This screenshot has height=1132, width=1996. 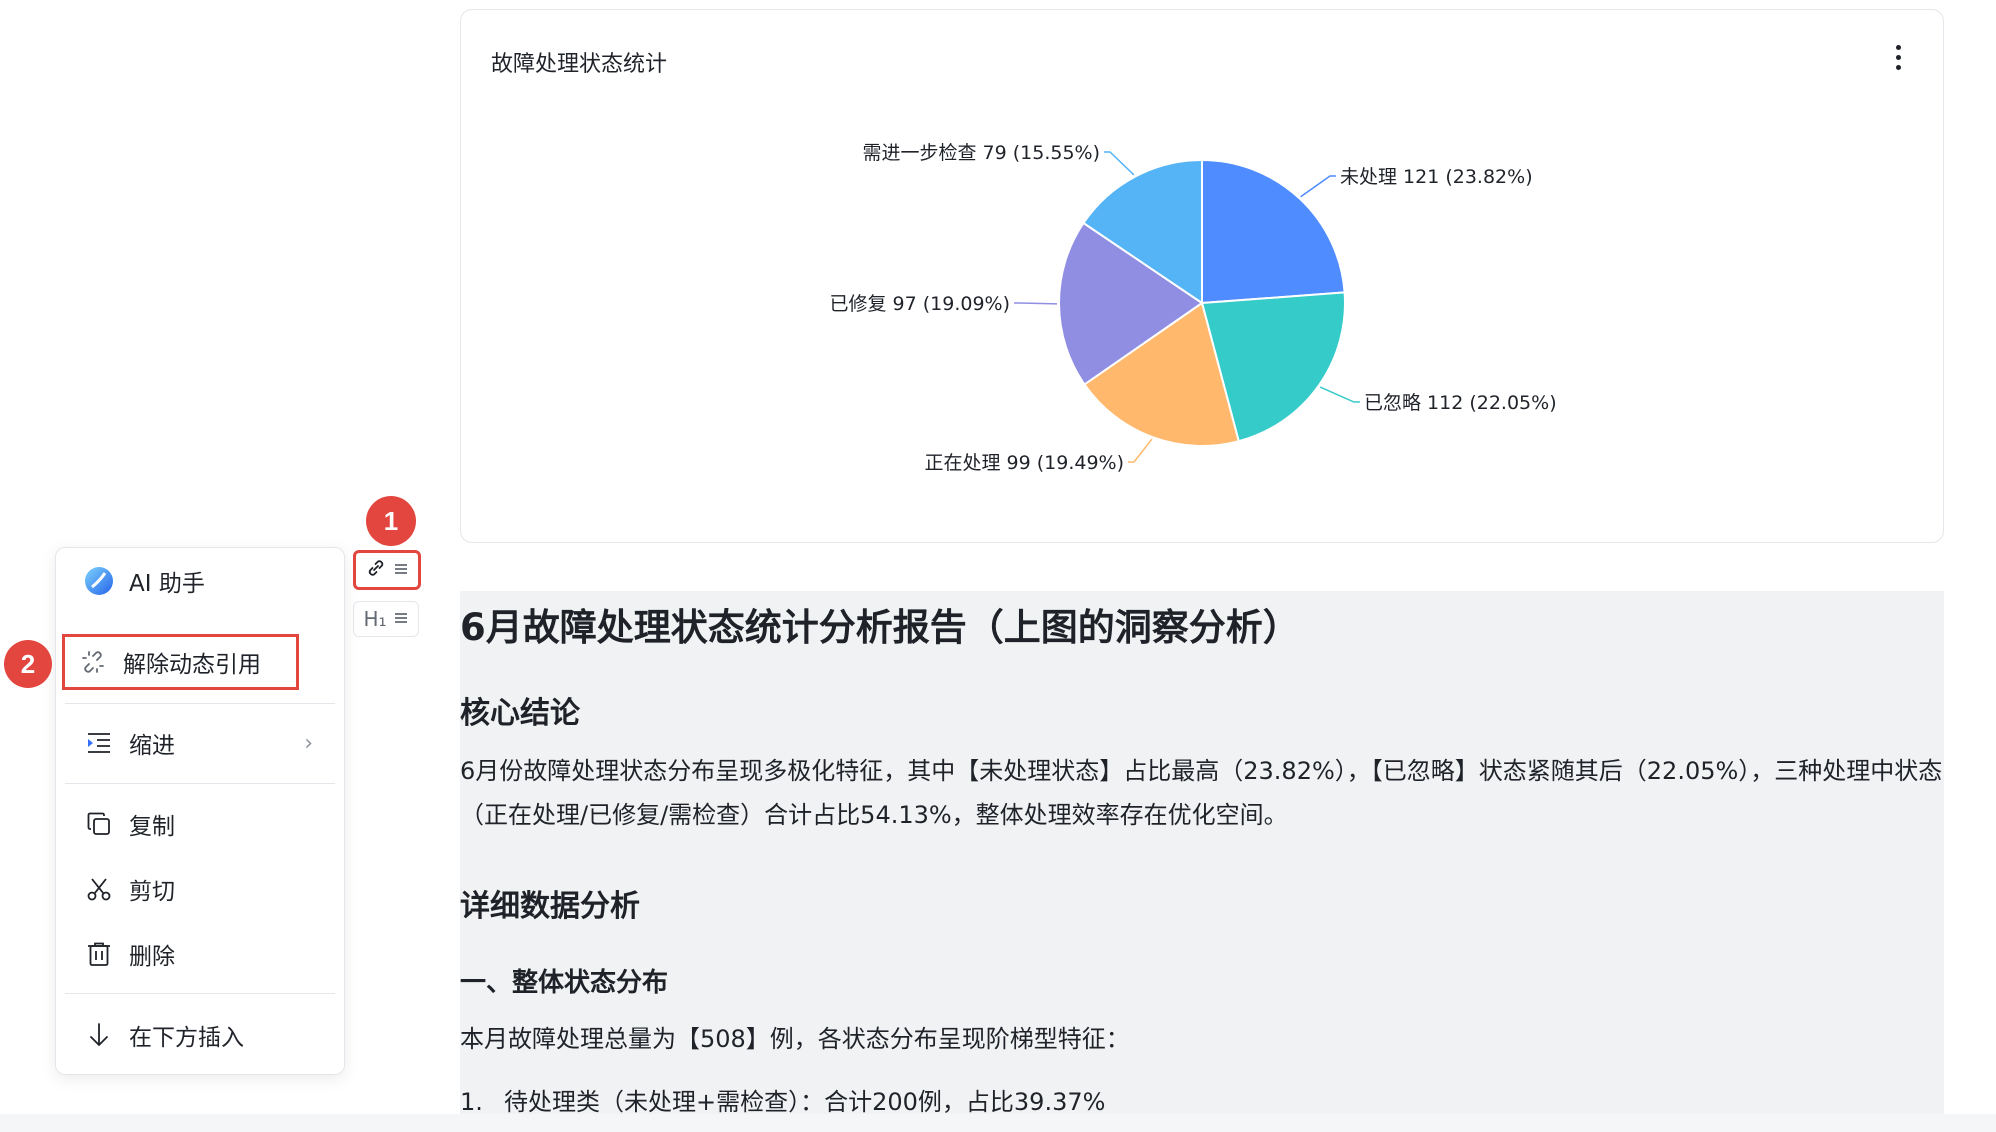 What do you see at coordinates (1460, 403) in the screenshot?
I see `pie-data-label: 已忽略 112 (22.05%)` at bounding box center [1460, 403].